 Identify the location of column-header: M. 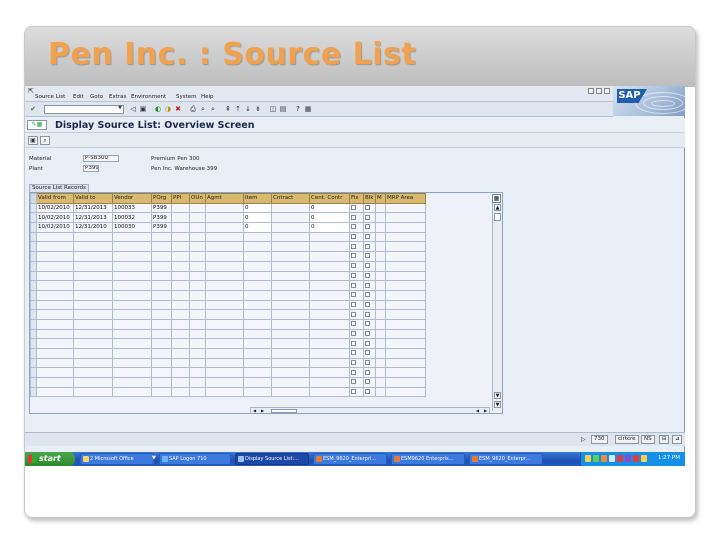
(380, 198).